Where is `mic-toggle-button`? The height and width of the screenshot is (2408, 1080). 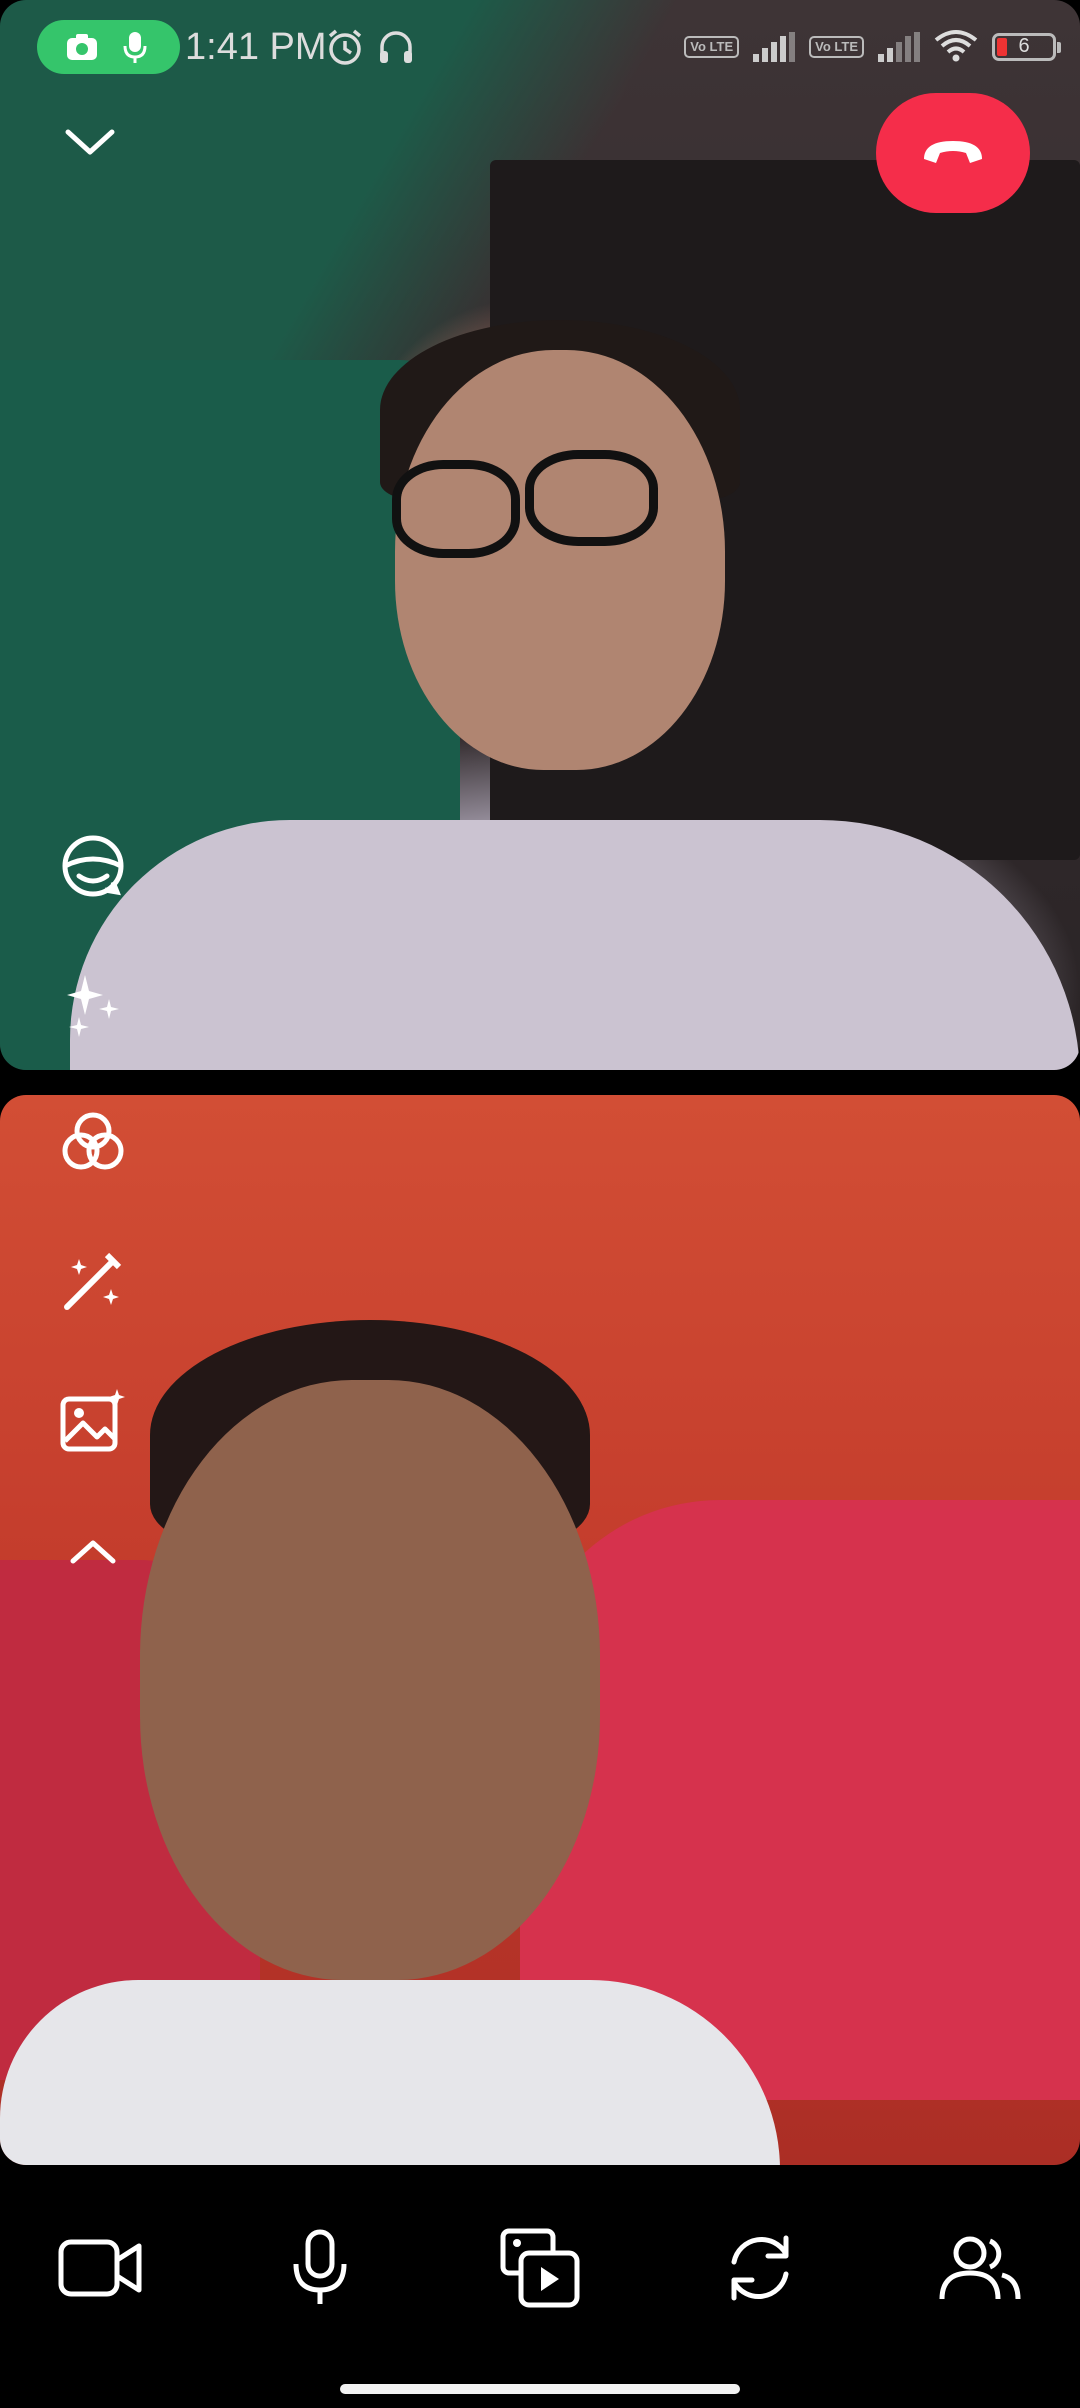 mic-toggle-button is located at coordinates (320, 2270).